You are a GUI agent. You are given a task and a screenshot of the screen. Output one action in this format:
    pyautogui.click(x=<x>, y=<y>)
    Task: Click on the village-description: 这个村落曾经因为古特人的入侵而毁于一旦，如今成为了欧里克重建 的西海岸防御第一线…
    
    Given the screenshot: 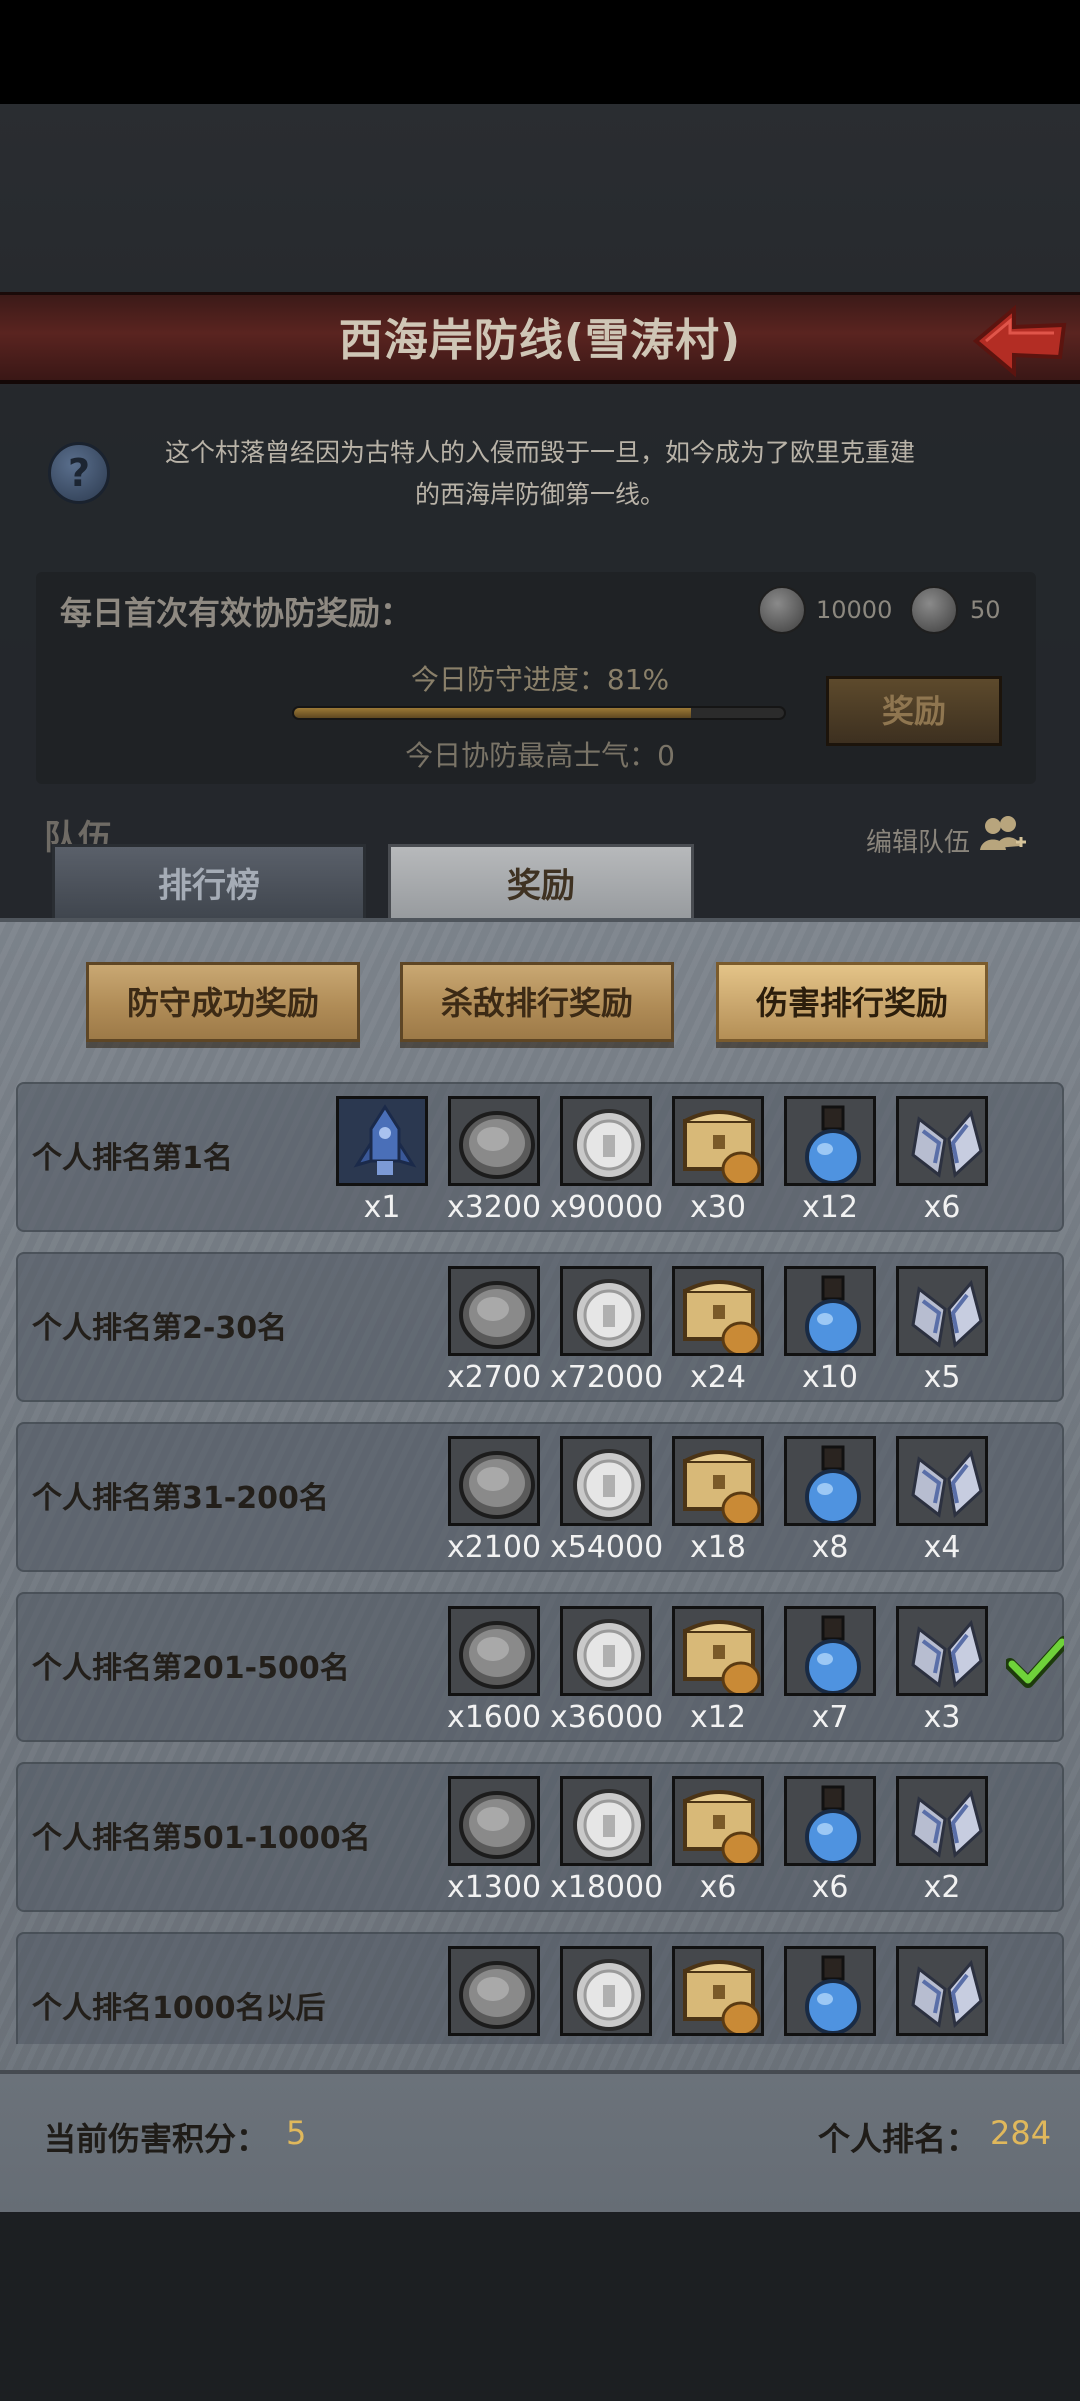 What is the action you would take?
    pyautogui.click(x=539, y=473)
    